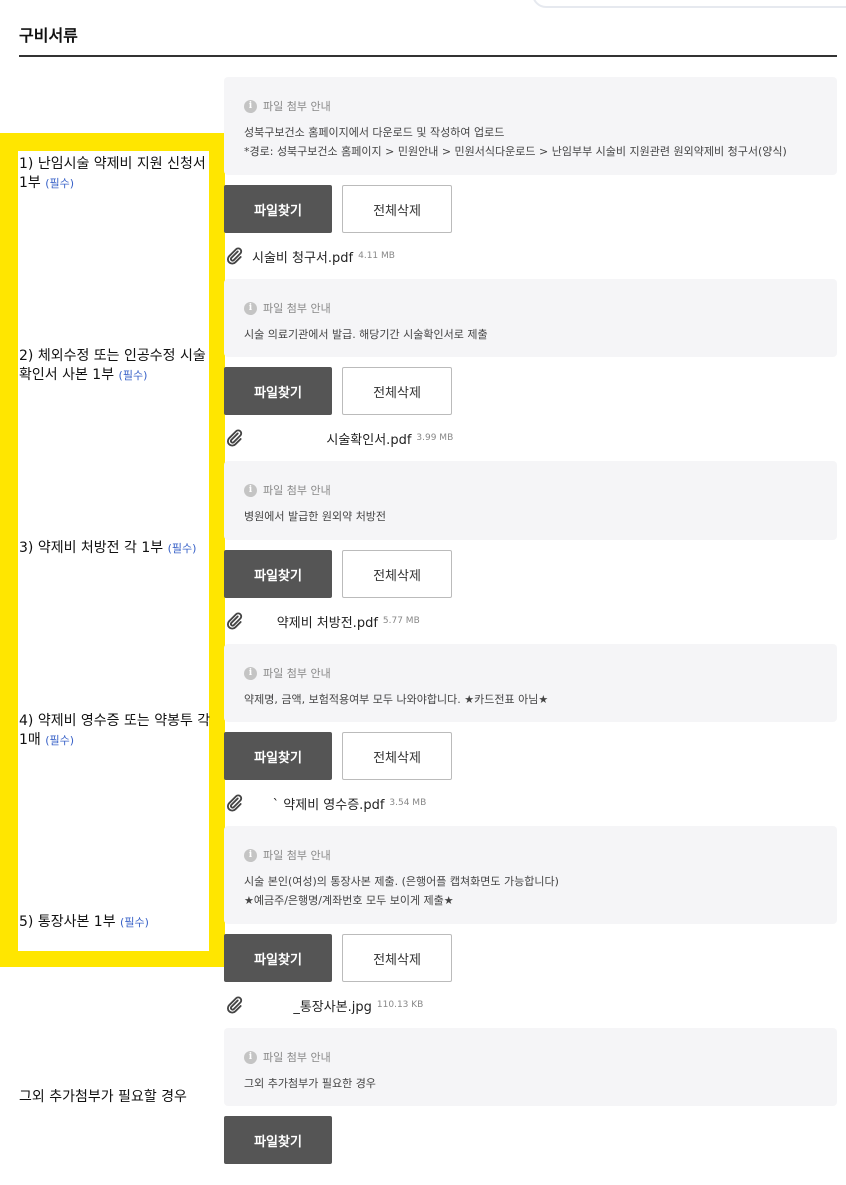  I want to click on info-line: 병원에서 발급한 원외약 처방전, so click(315, 516).